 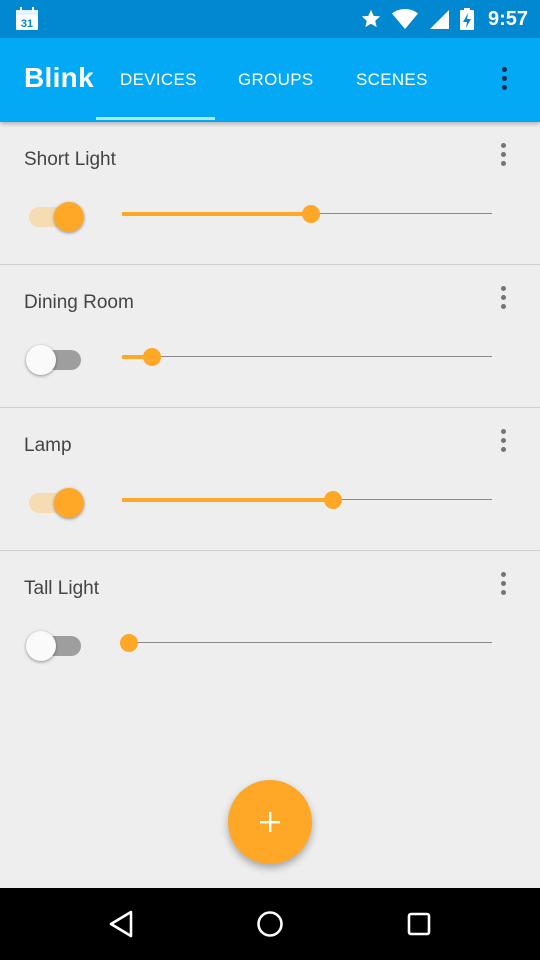 What do you see at coordinates (270, 19) in the screenshot?
I see `status-bar: 31 9:57` at bounding box center [270, 19].